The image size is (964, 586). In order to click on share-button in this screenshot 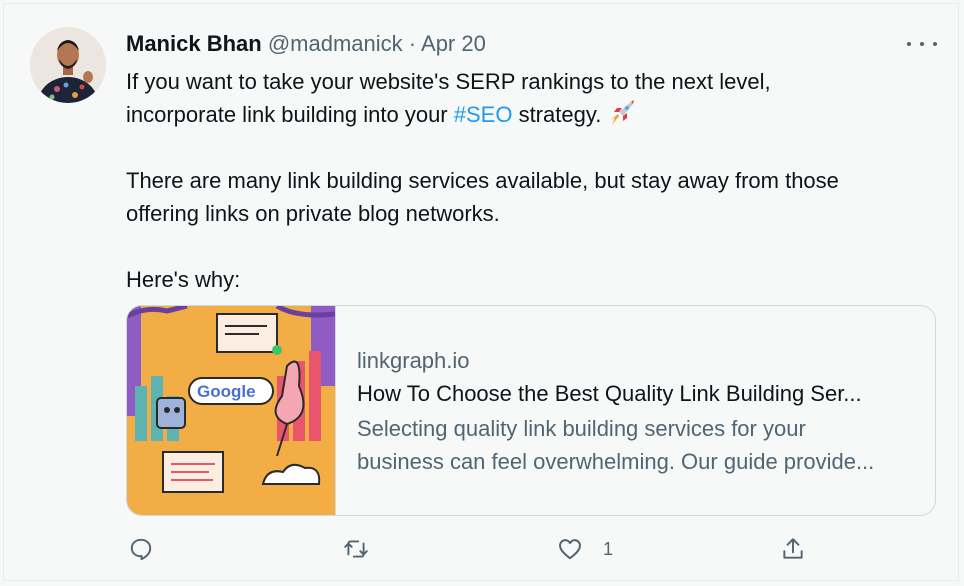, I will do `click(793, 549)`.